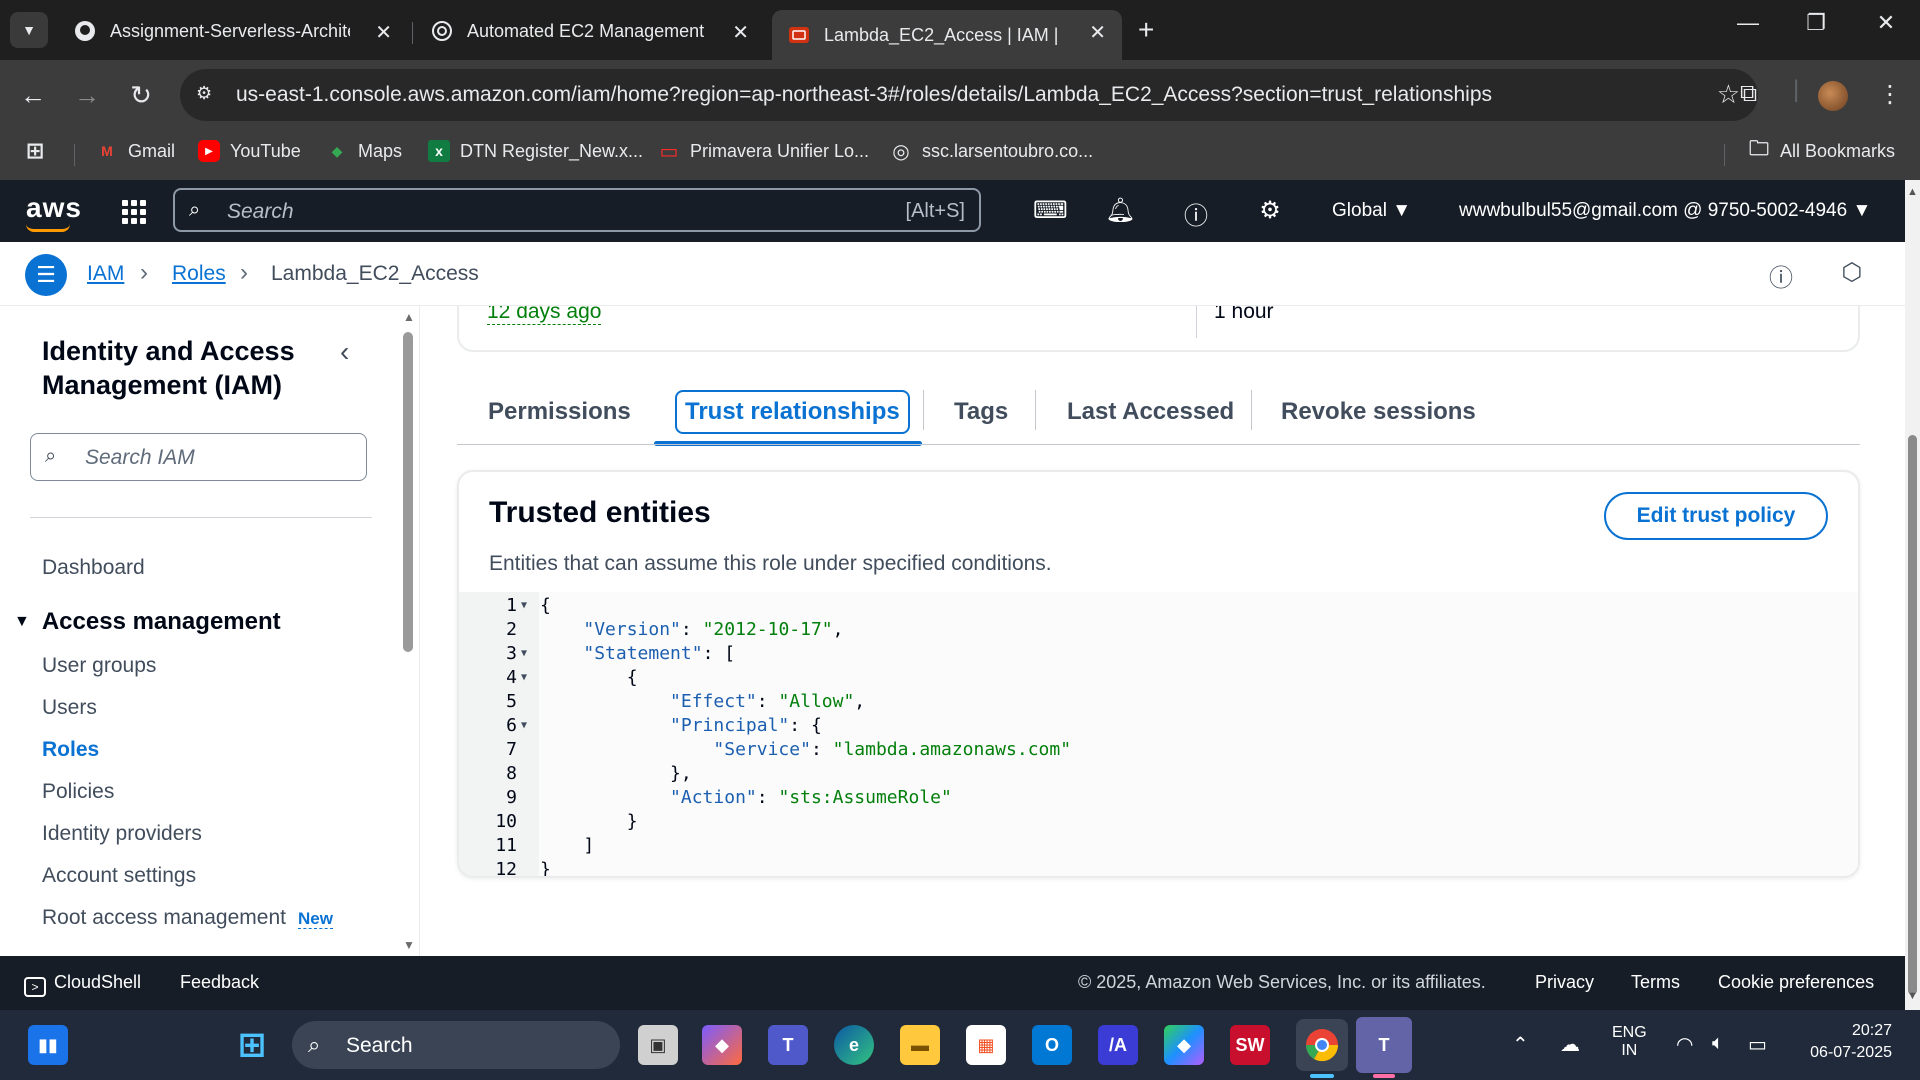 The image size is (1920, 1080). What do you see at coordinates (1716, 516) in the screenshot?
I see `edit-trust-policy-button: Edit trust policy` at bounding box center [1716, 516].